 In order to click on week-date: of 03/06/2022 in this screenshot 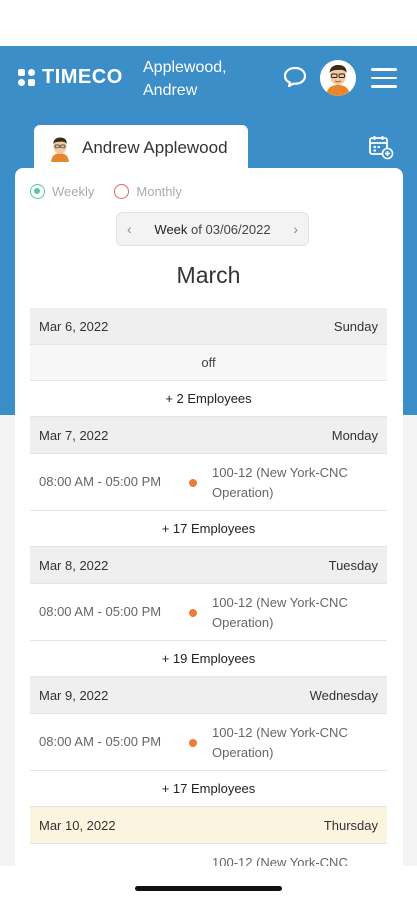, I will do `click(231, 229)`.